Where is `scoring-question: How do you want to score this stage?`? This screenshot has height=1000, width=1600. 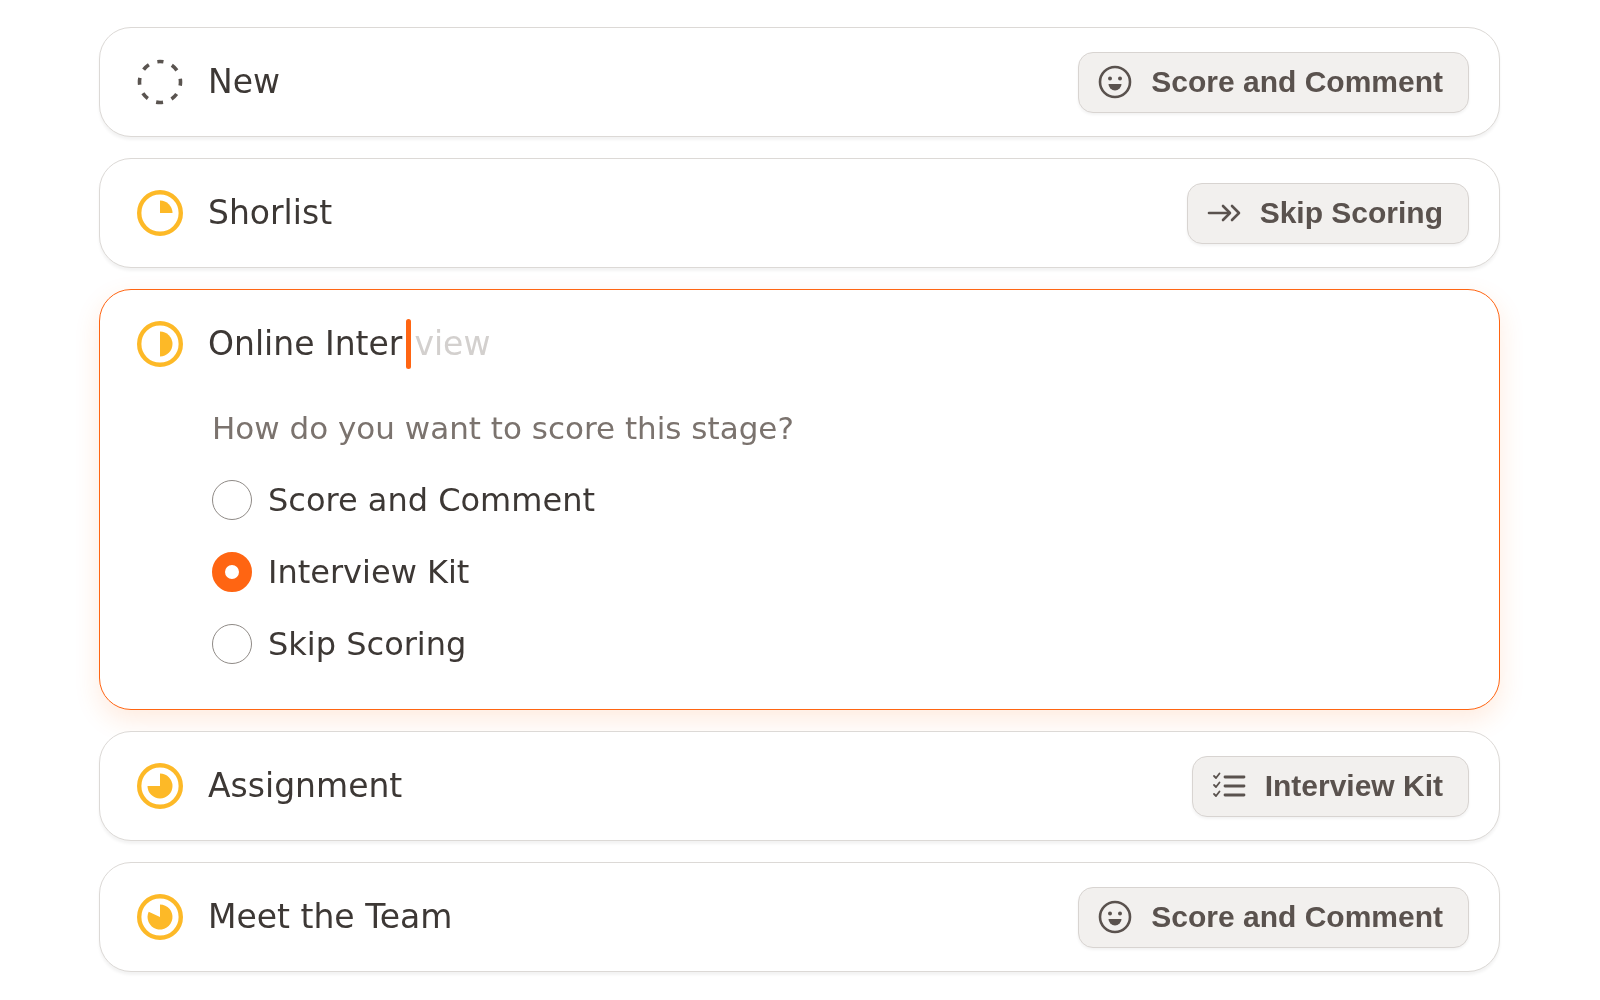
scoring-question: How do you want to score this stage? is located at coordinates (503, 428).